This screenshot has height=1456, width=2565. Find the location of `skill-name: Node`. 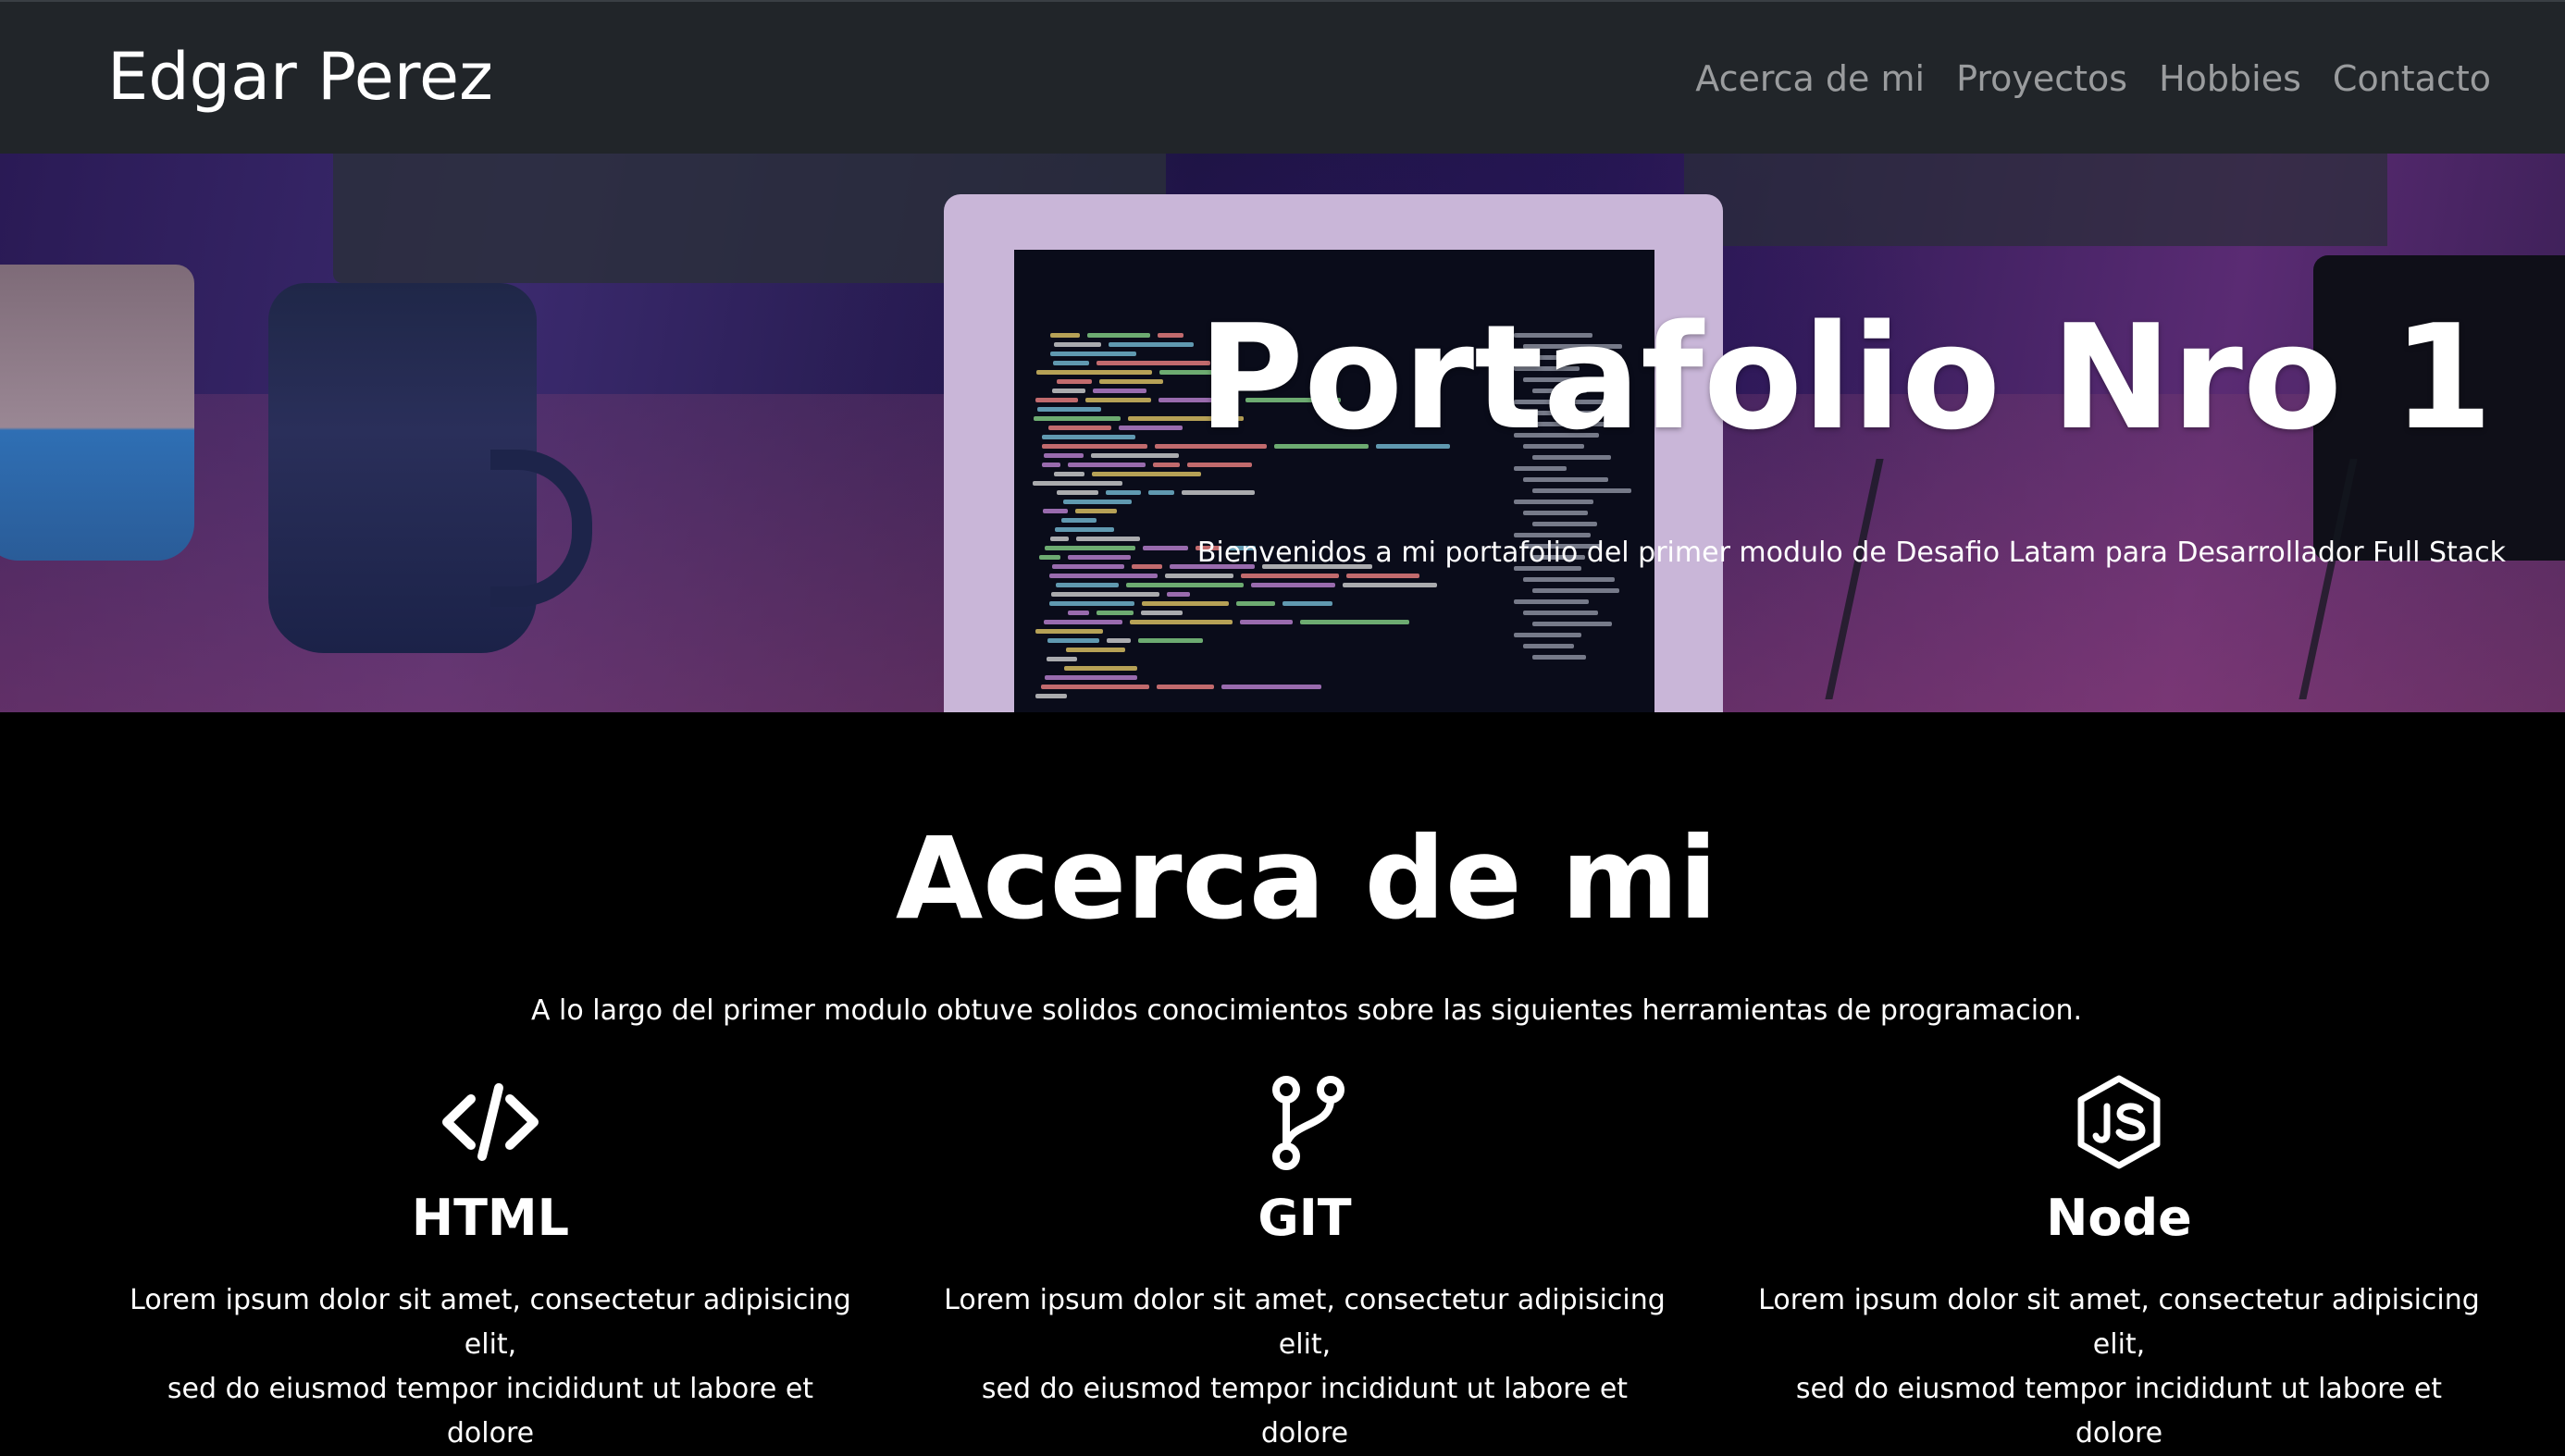

skill-name: Node is located at coordinates (2119, 1218).